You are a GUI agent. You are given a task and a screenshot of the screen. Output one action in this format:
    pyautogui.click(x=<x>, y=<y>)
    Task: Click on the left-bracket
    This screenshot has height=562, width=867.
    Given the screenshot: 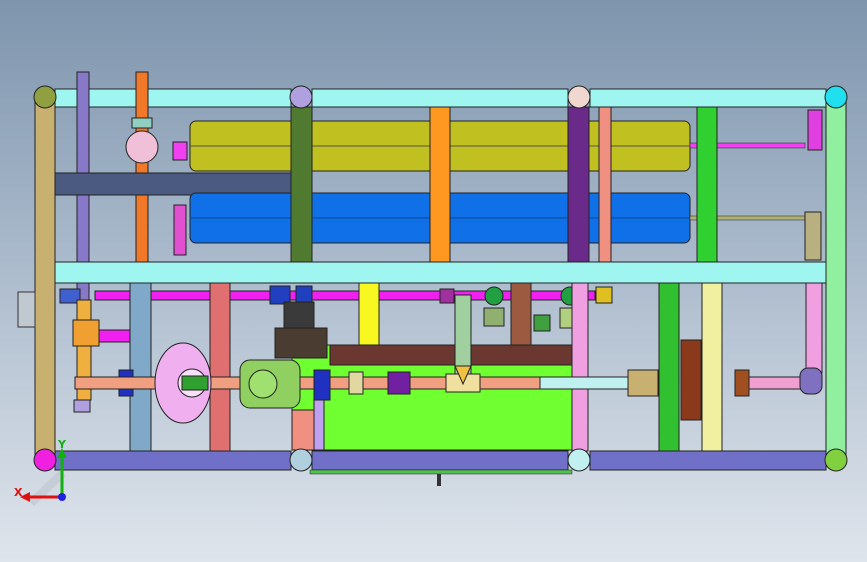 What is the action you would take?
    pyautogui.click(x=26, y=309)
    